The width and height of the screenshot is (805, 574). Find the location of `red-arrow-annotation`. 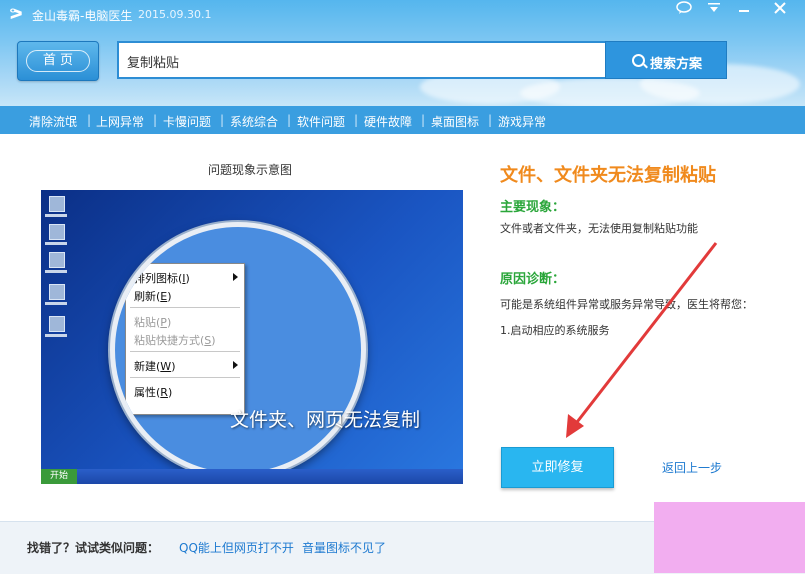

red-arrow-annotation is located at coordinates (642, 340).